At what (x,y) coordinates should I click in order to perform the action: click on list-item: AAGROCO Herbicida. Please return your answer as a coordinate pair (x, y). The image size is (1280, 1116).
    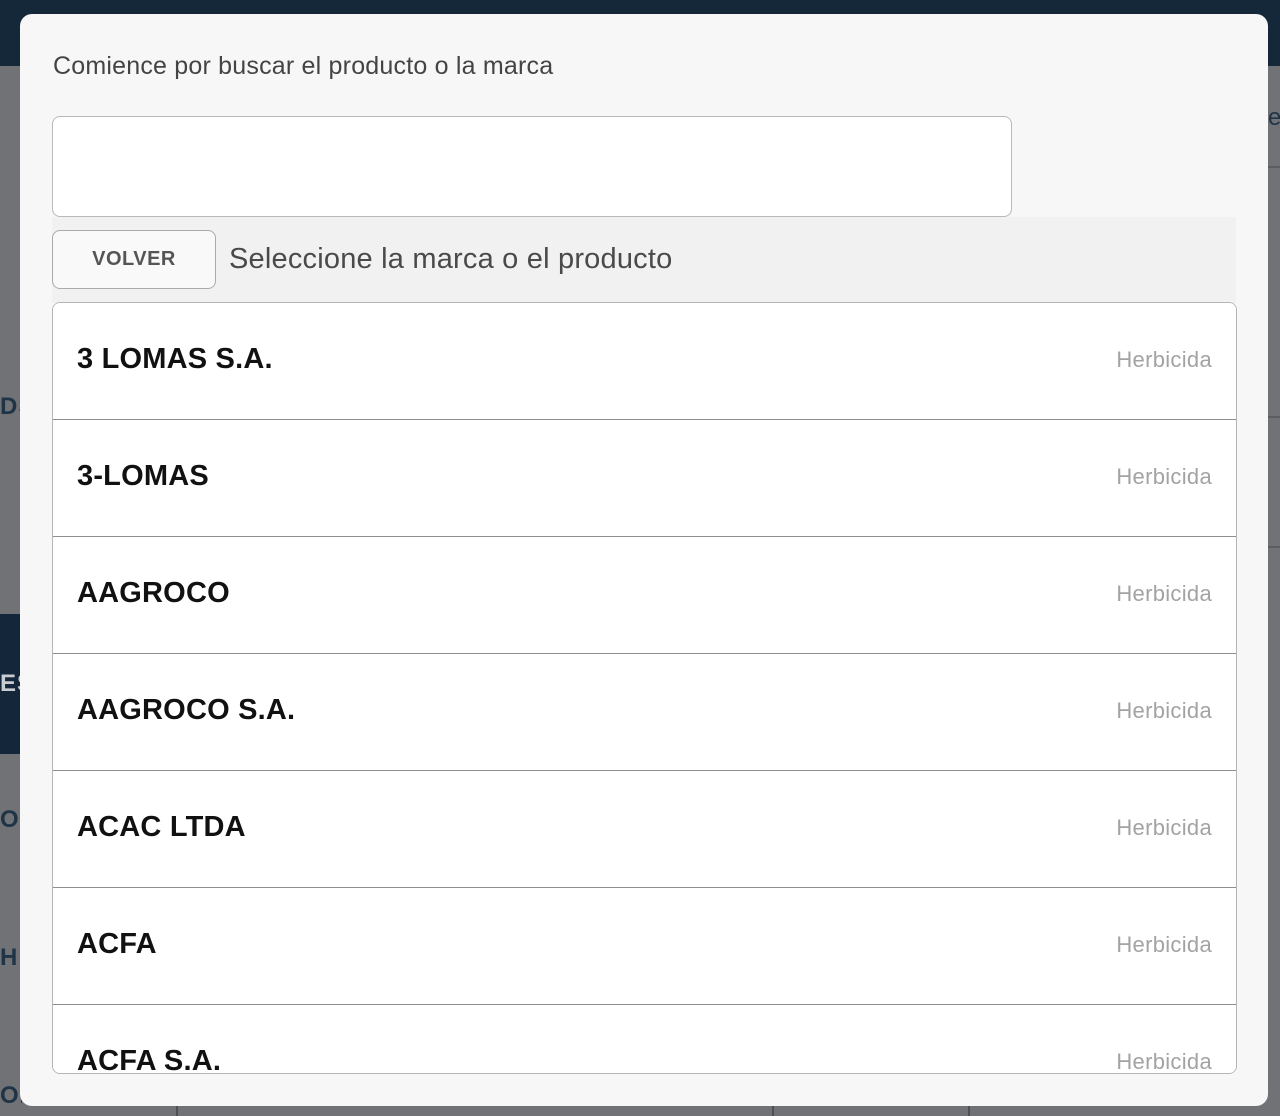
    Looking at the image, I should click on (644, 595).